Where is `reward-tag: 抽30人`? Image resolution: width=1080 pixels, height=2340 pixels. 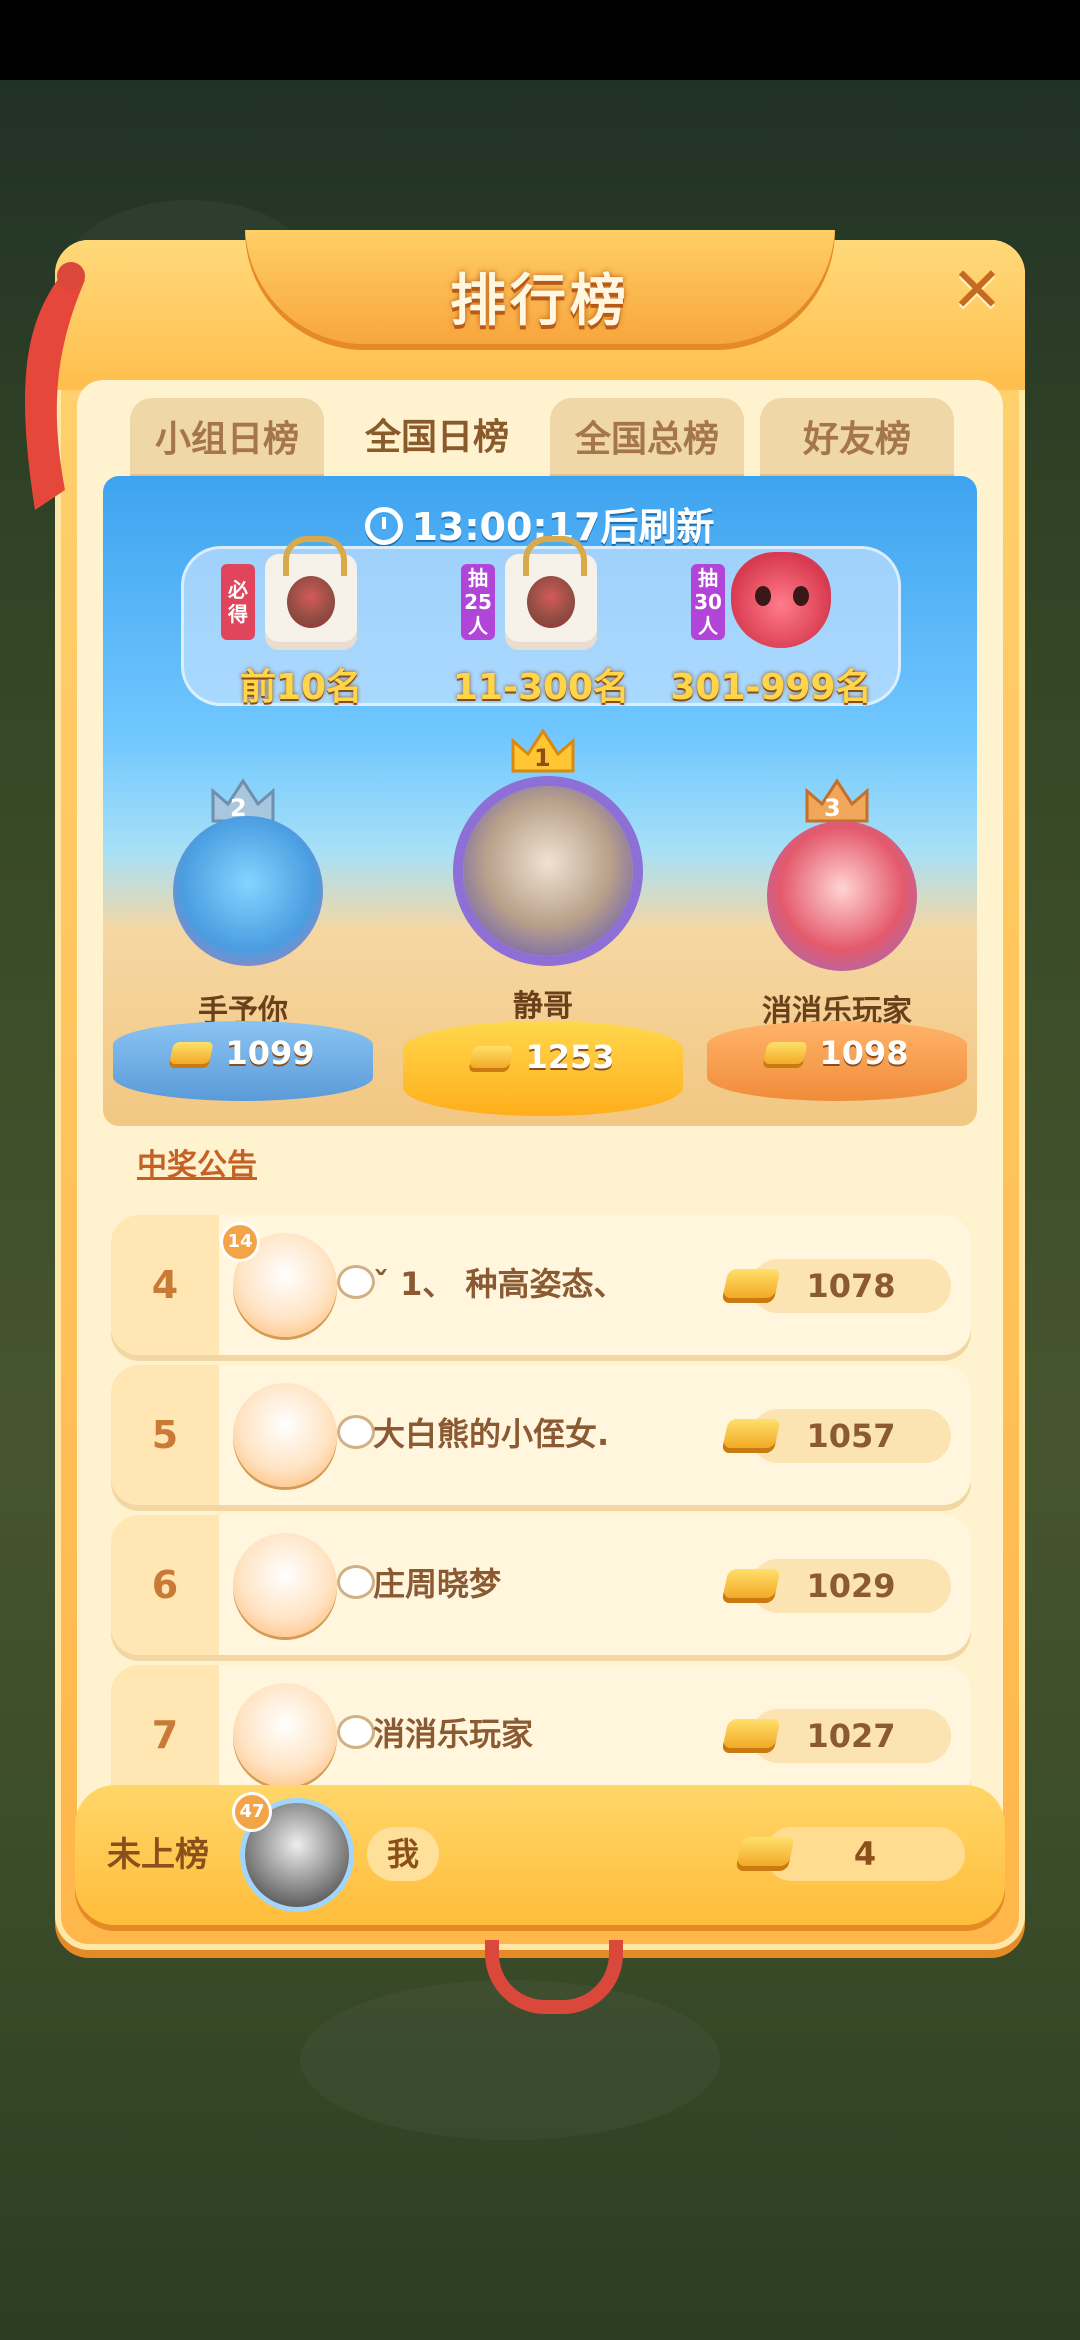 reward-tag: 抽30人 is located at coordinates (708, 602).